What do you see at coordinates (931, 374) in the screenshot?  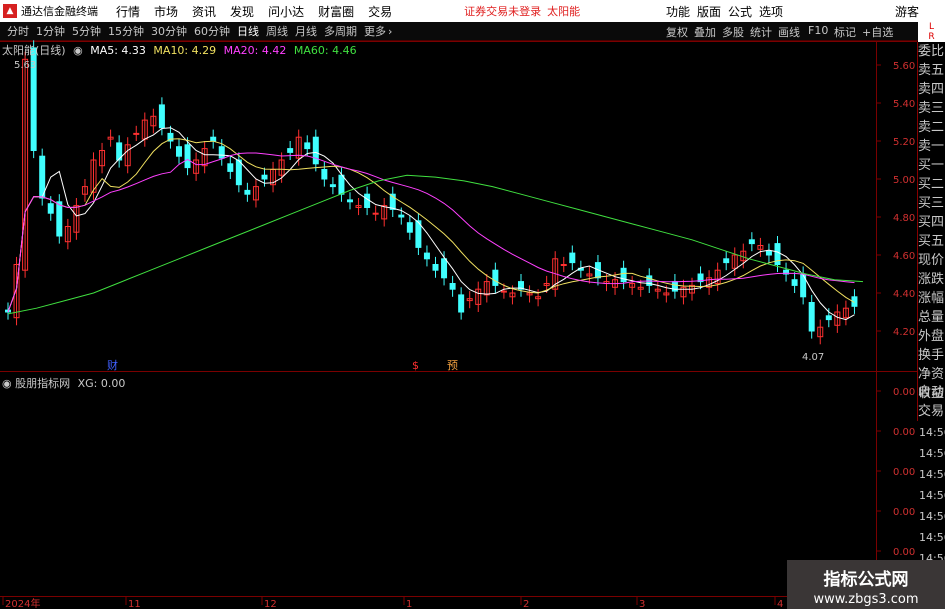 I see `quote-field-label: 净资` at bounding box center [931, 374].